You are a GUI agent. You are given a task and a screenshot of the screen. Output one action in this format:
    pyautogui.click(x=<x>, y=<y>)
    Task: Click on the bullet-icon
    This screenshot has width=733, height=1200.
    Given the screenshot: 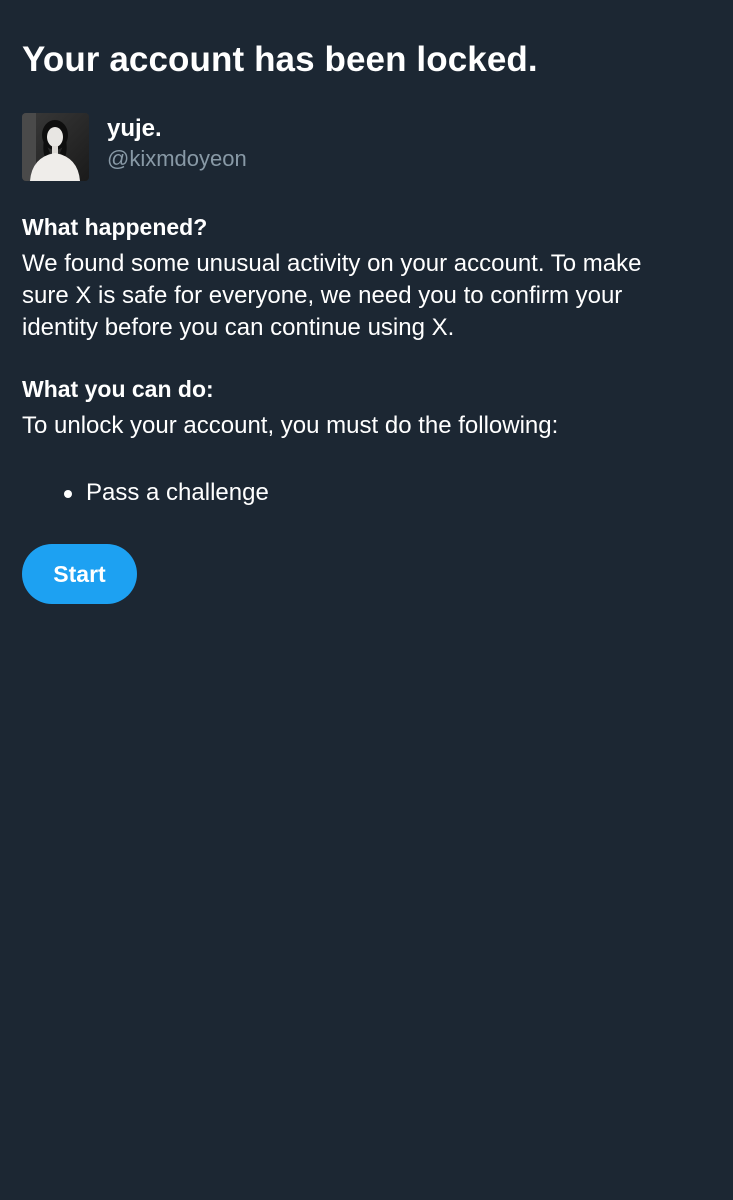 What is the action you would take?
    pyautogui.click(x=68, y=494)
    